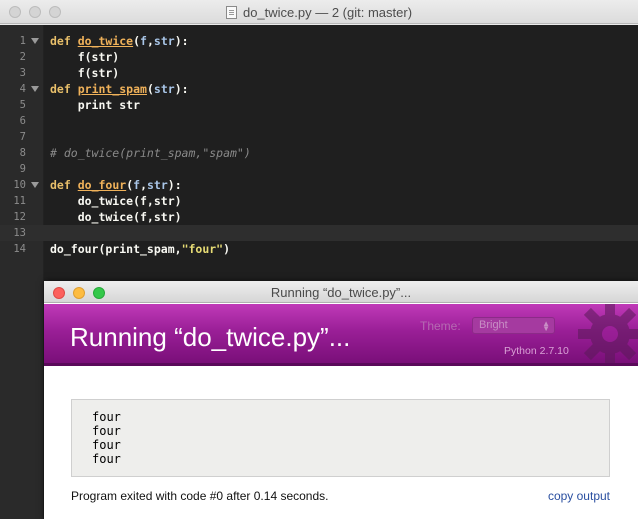  I want to click on theme-select-value: Bright, so click(493, 325).